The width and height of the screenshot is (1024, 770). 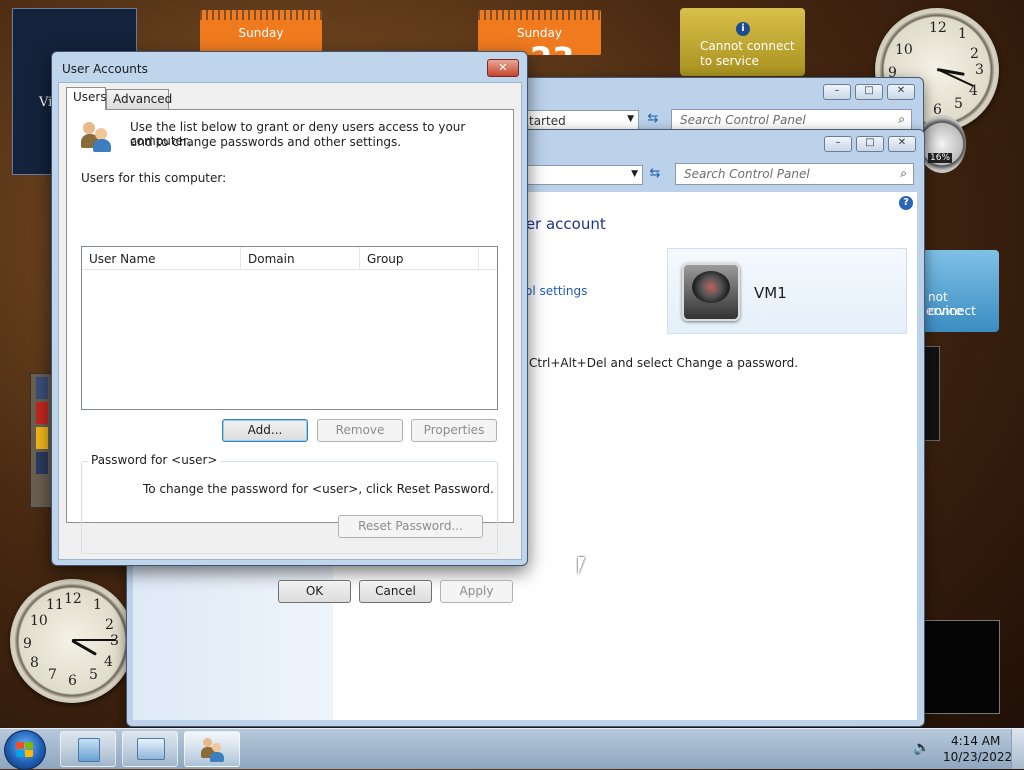 What do you see at coordinates (562, 224) in the screenshot?
I see `page-heading: ser account` at bounding box center [562, 224].